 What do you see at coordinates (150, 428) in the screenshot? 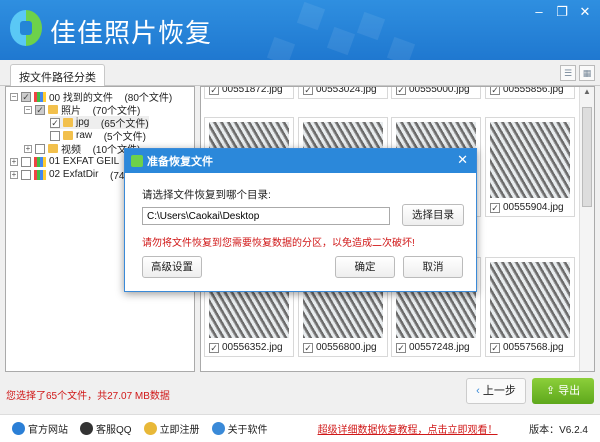
I see `key-icon` at bounding box center [150, 428].